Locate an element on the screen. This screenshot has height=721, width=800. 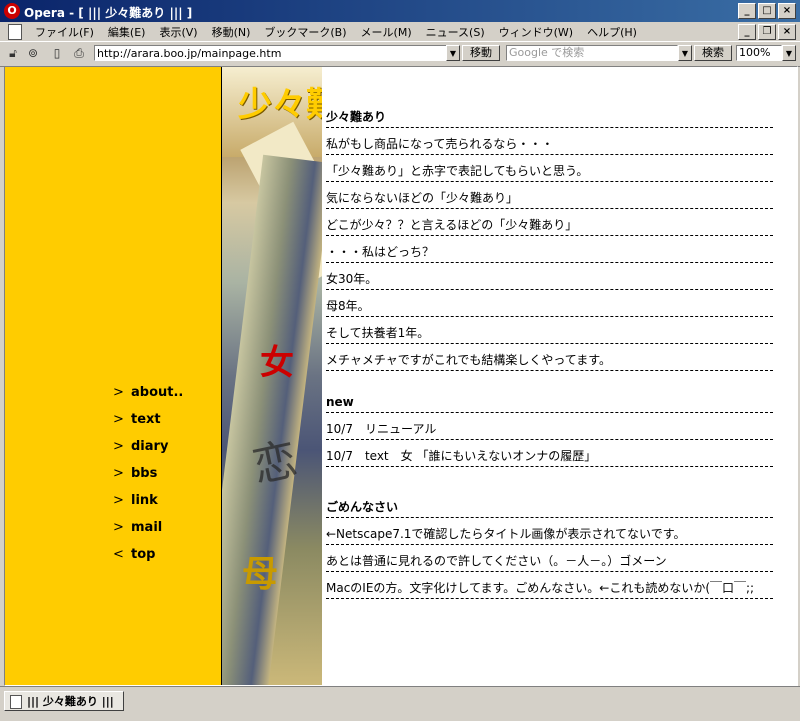
intro-line: メチャメチャですがこれでも結構楽しくやってます。 is located at coordinates (549, 357).